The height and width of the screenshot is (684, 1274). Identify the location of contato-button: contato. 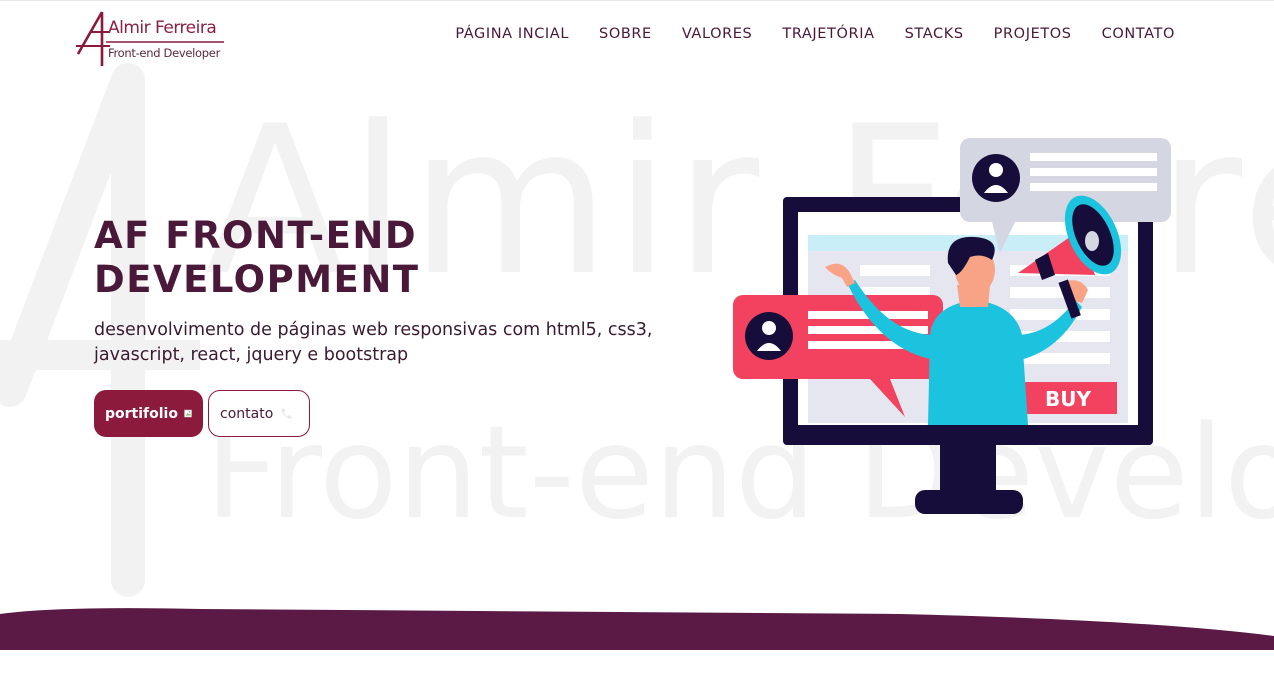
(259, 413).